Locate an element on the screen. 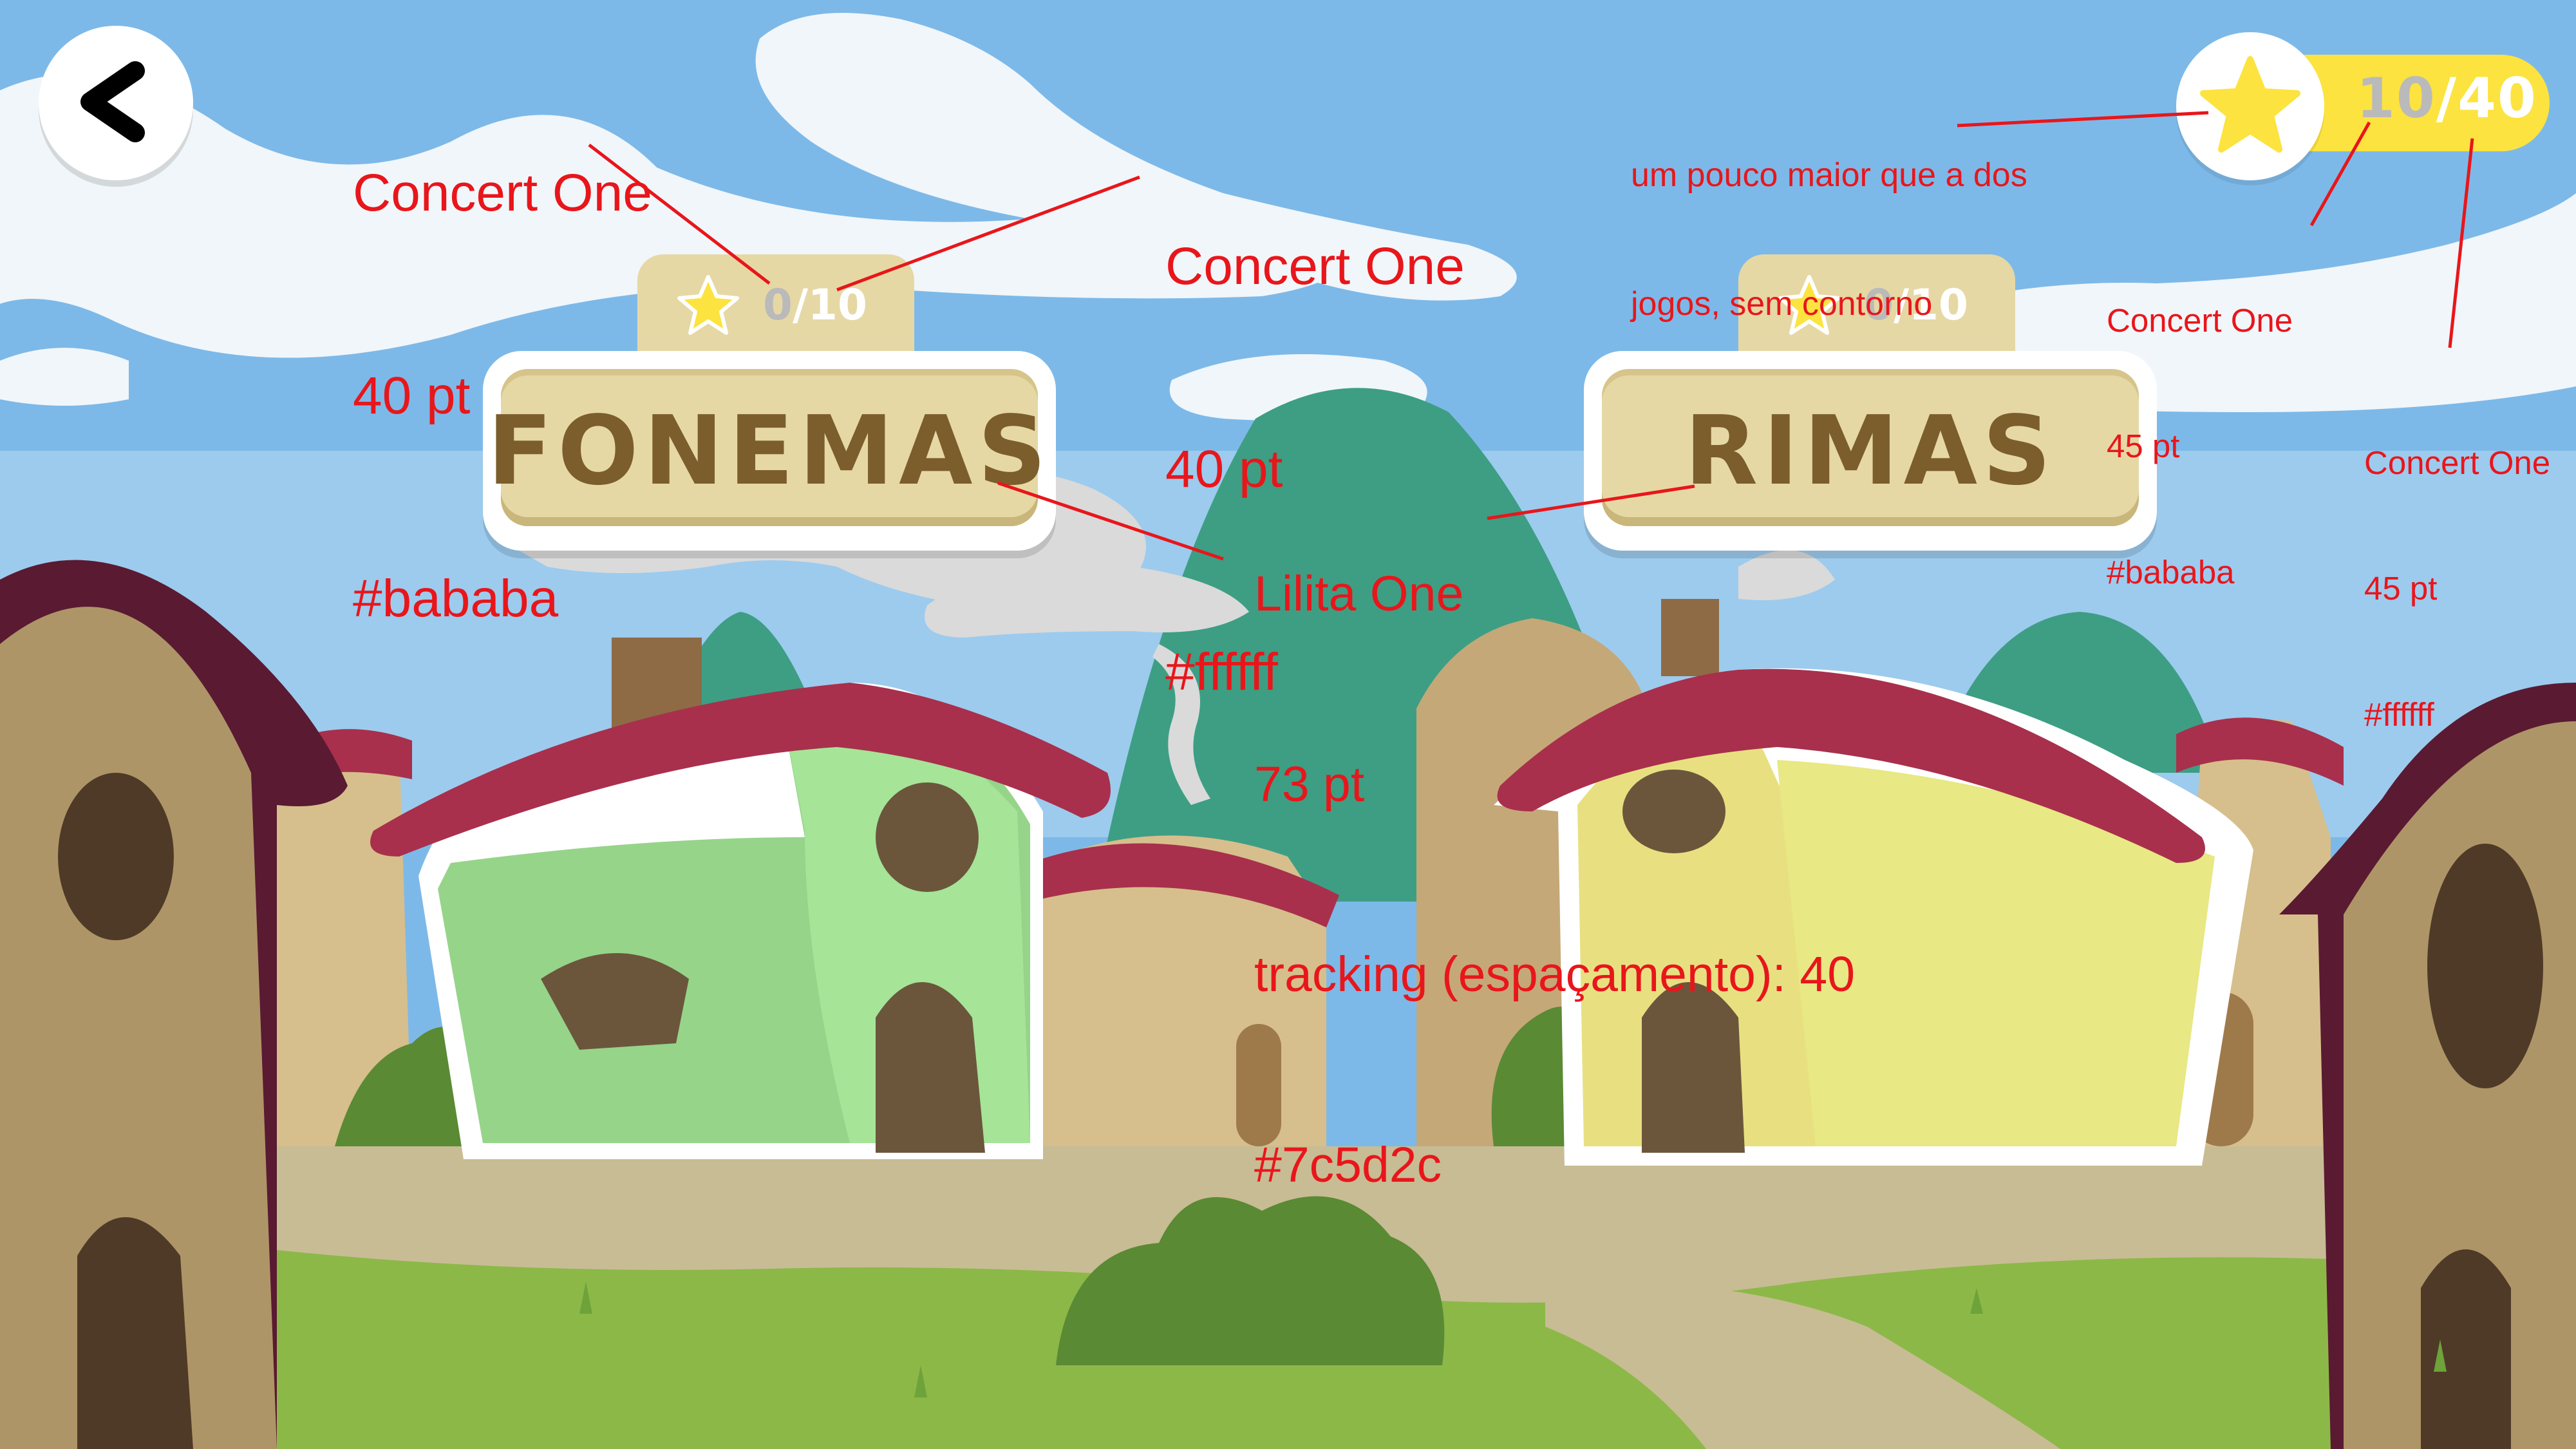 The height and width of the screenshot is (1449, 2576). annotation-line: 40 pt is located at coordinates (412, 396).